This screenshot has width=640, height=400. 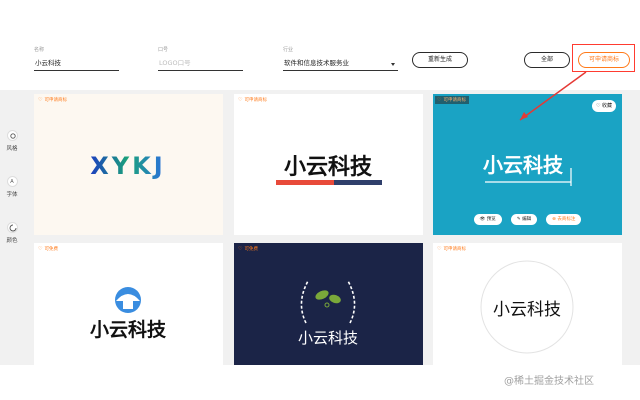 I want to click on preview-button: 👁 预览, so click(x=487, y=219).